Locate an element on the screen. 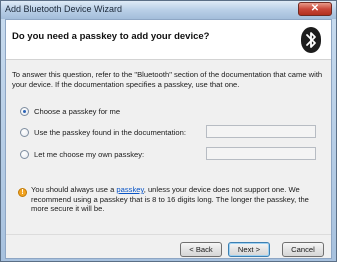  own-passkey-field is located at coordinates (261, 153).